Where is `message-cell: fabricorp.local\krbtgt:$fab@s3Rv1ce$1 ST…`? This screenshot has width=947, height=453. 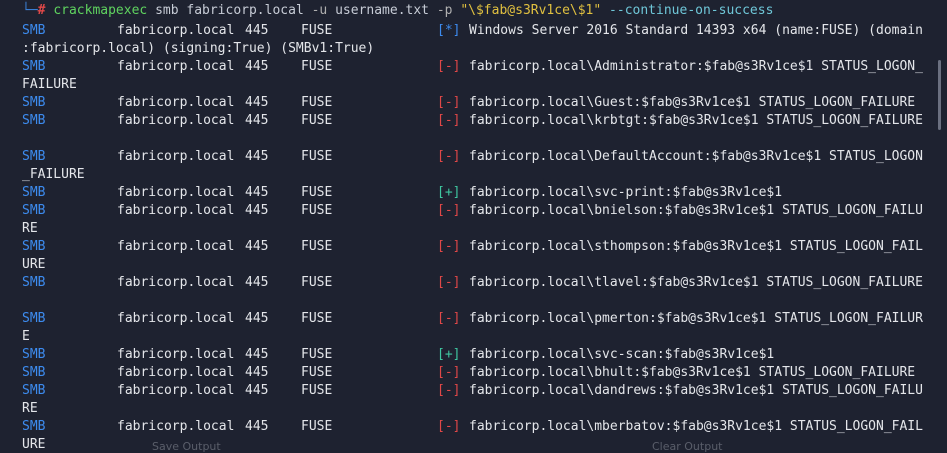 message-cell: fabricorp.local\krbtgt:$fab@s3Rv1ce$1 ST… is located at coordinates (696, 120).